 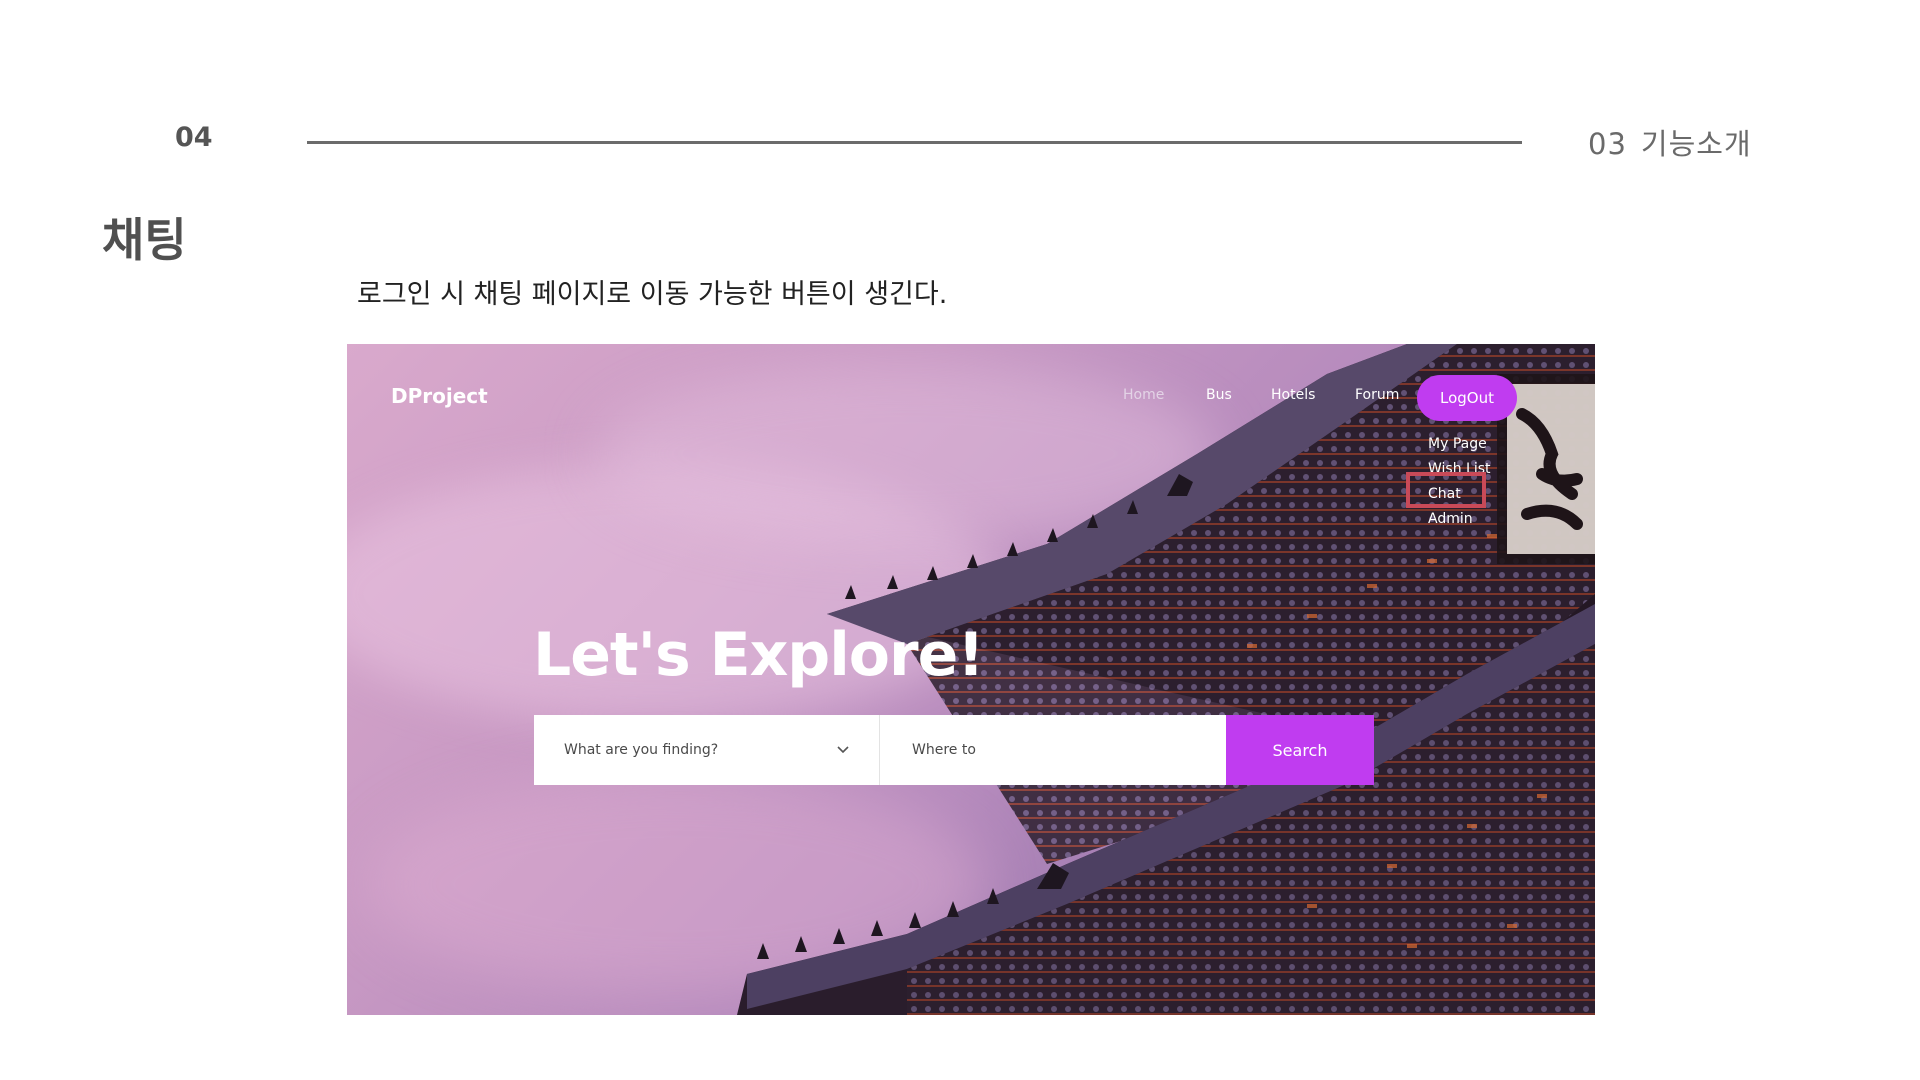 What do you see at coordinates (914, 142) in the screenshot?
I see `header-divider` at bounding box center [914, 142].